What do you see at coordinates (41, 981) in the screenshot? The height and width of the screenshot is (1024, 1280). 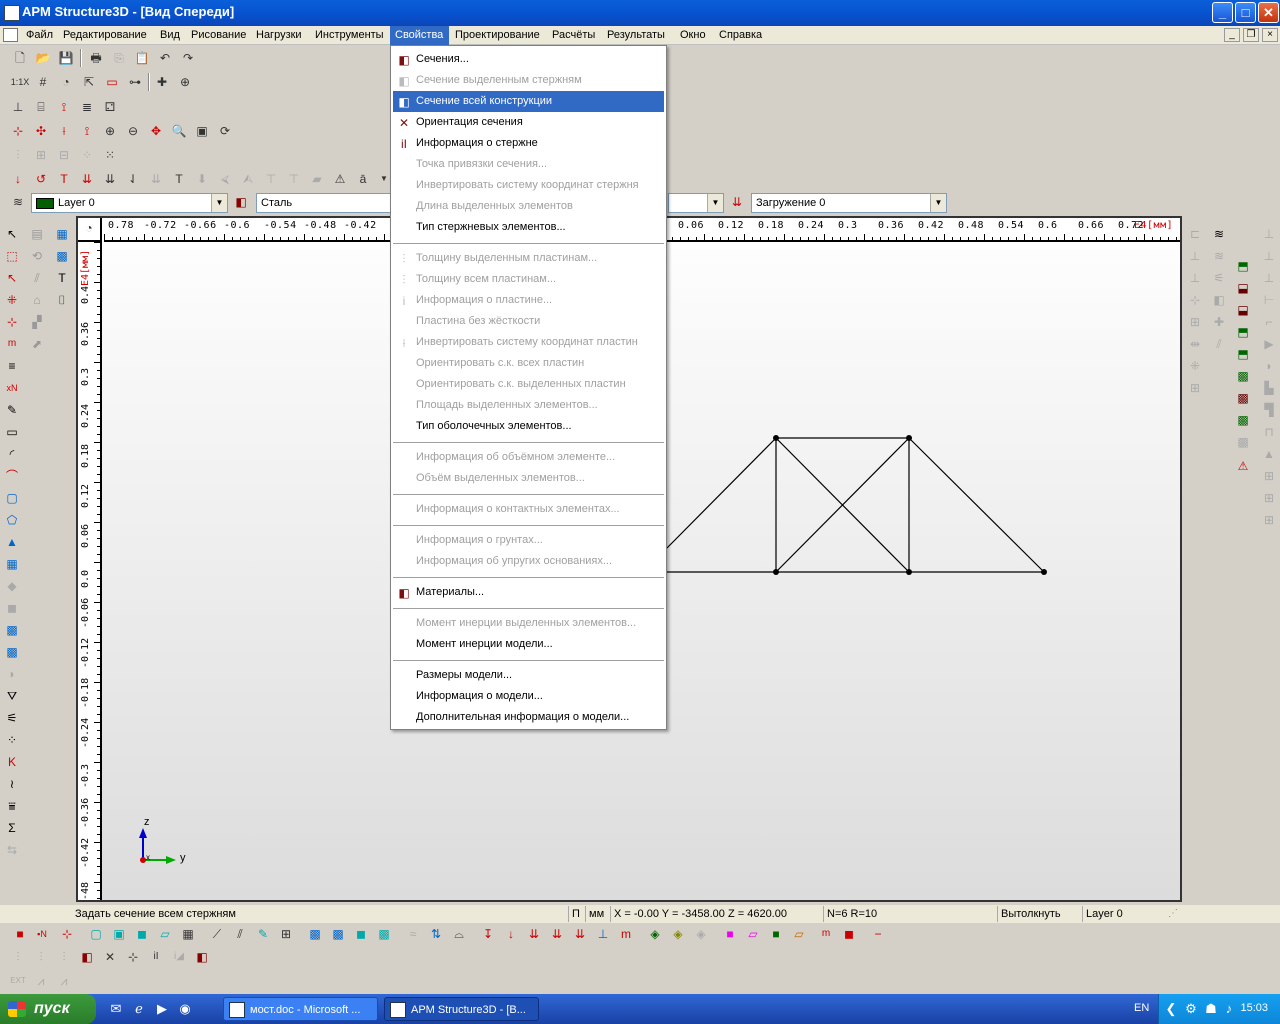 I see `truss-gray-icon: ⩘` at bounding box center [41, 981].